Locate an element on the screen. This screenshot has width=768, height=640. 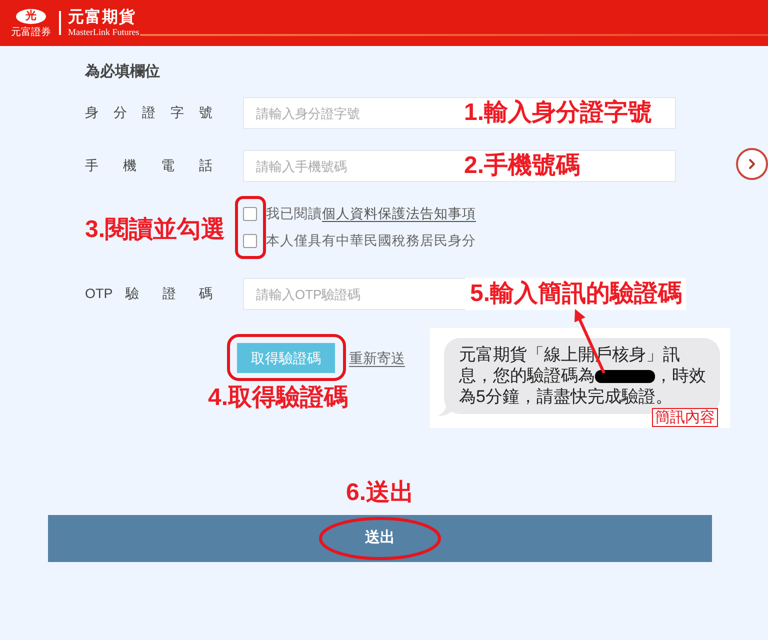
resend-link: 重新寄送 is located at coordinates (377, 358).